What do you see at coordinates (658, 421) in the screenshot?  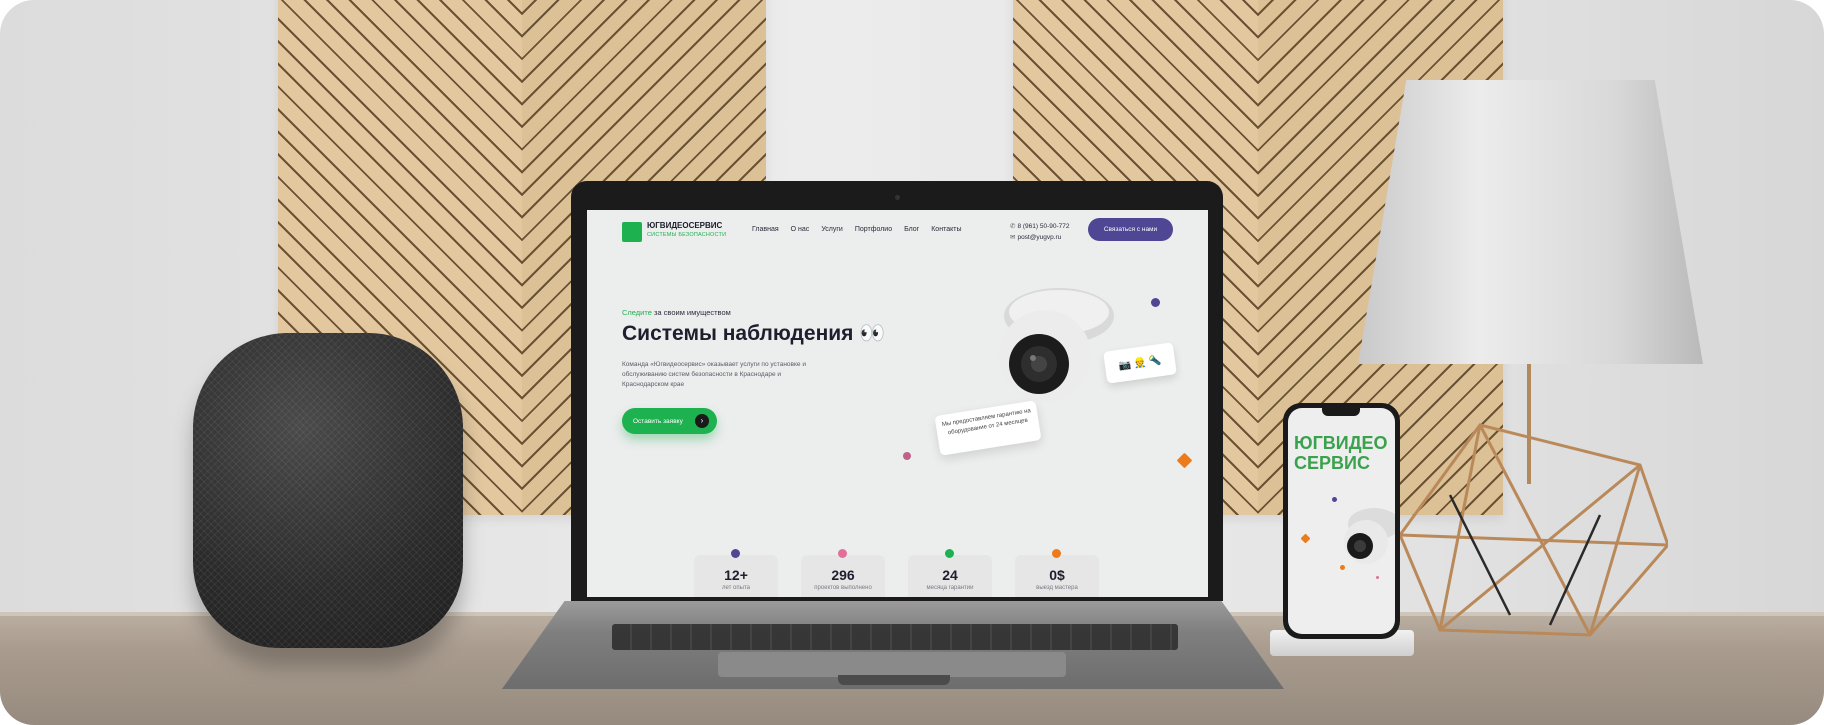 I see `leave-request-label: Оставить заявку` at bounding box center [658, 421].